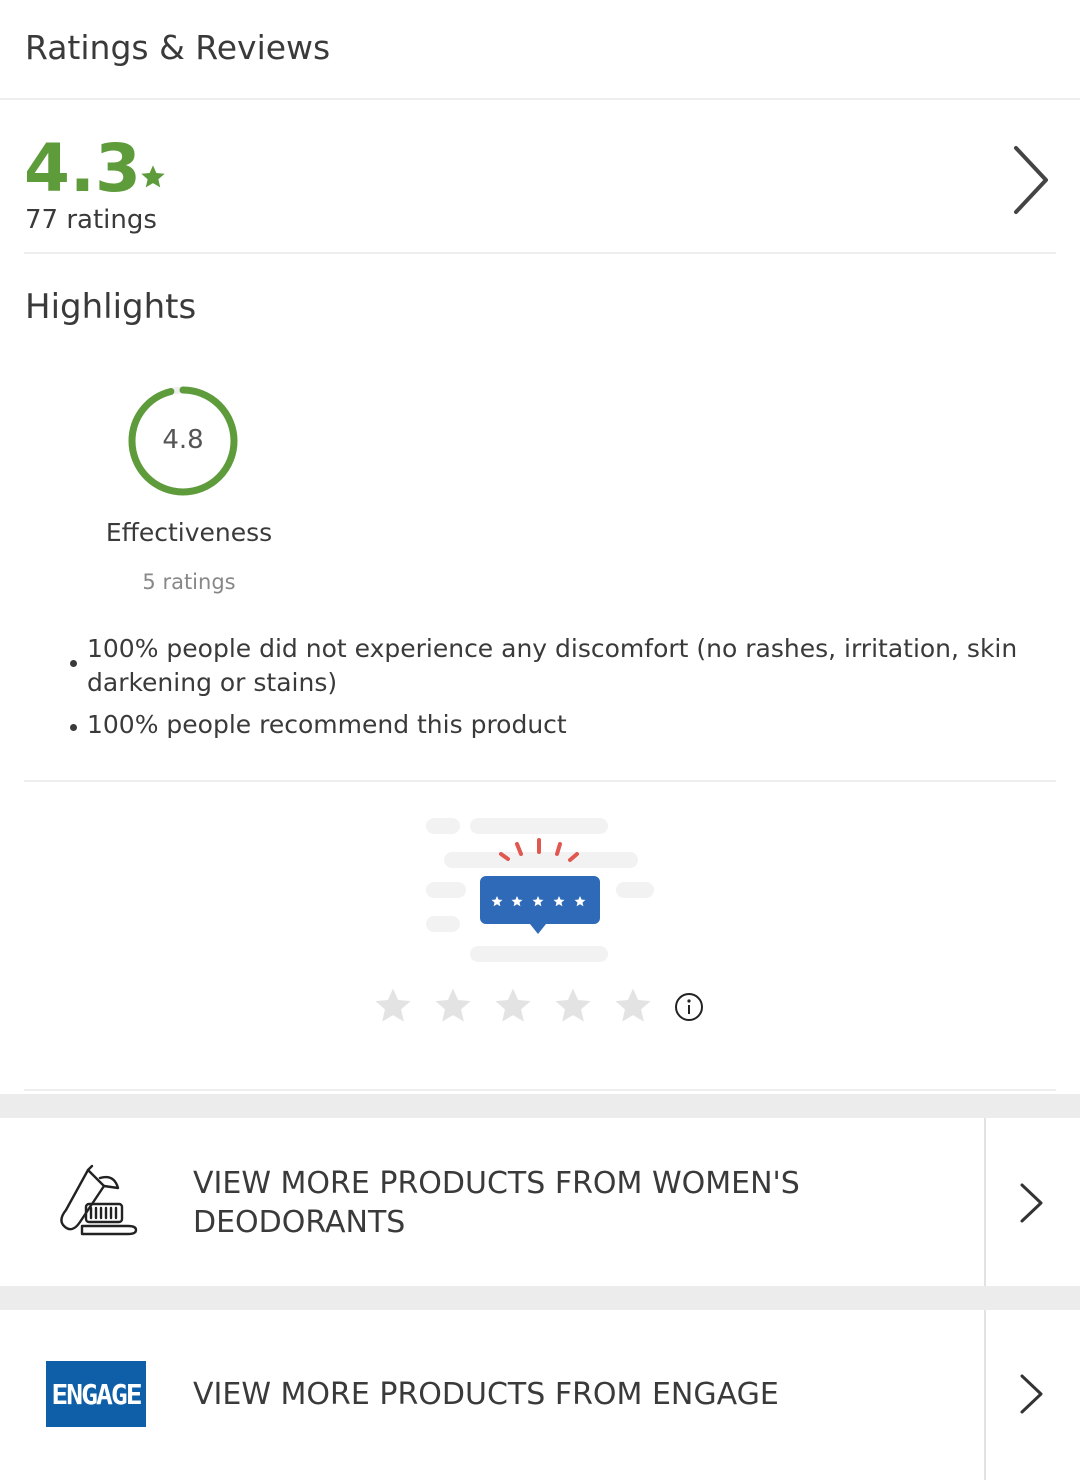  I want to click on engage-logo: ENGAGE, so click(96, 1394).